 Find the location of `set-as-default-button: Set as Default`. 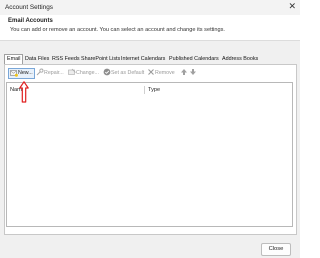

set-as-default-button: Set as Default is located at coordinates (123, 73).